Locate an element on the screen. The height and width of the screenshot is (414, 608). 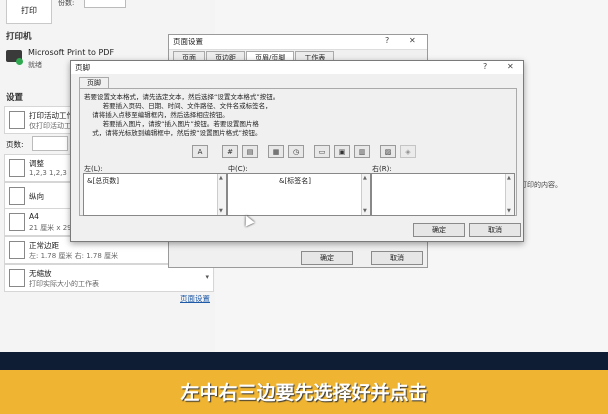
page-number-icon: # is located at coordinates (230, 151).